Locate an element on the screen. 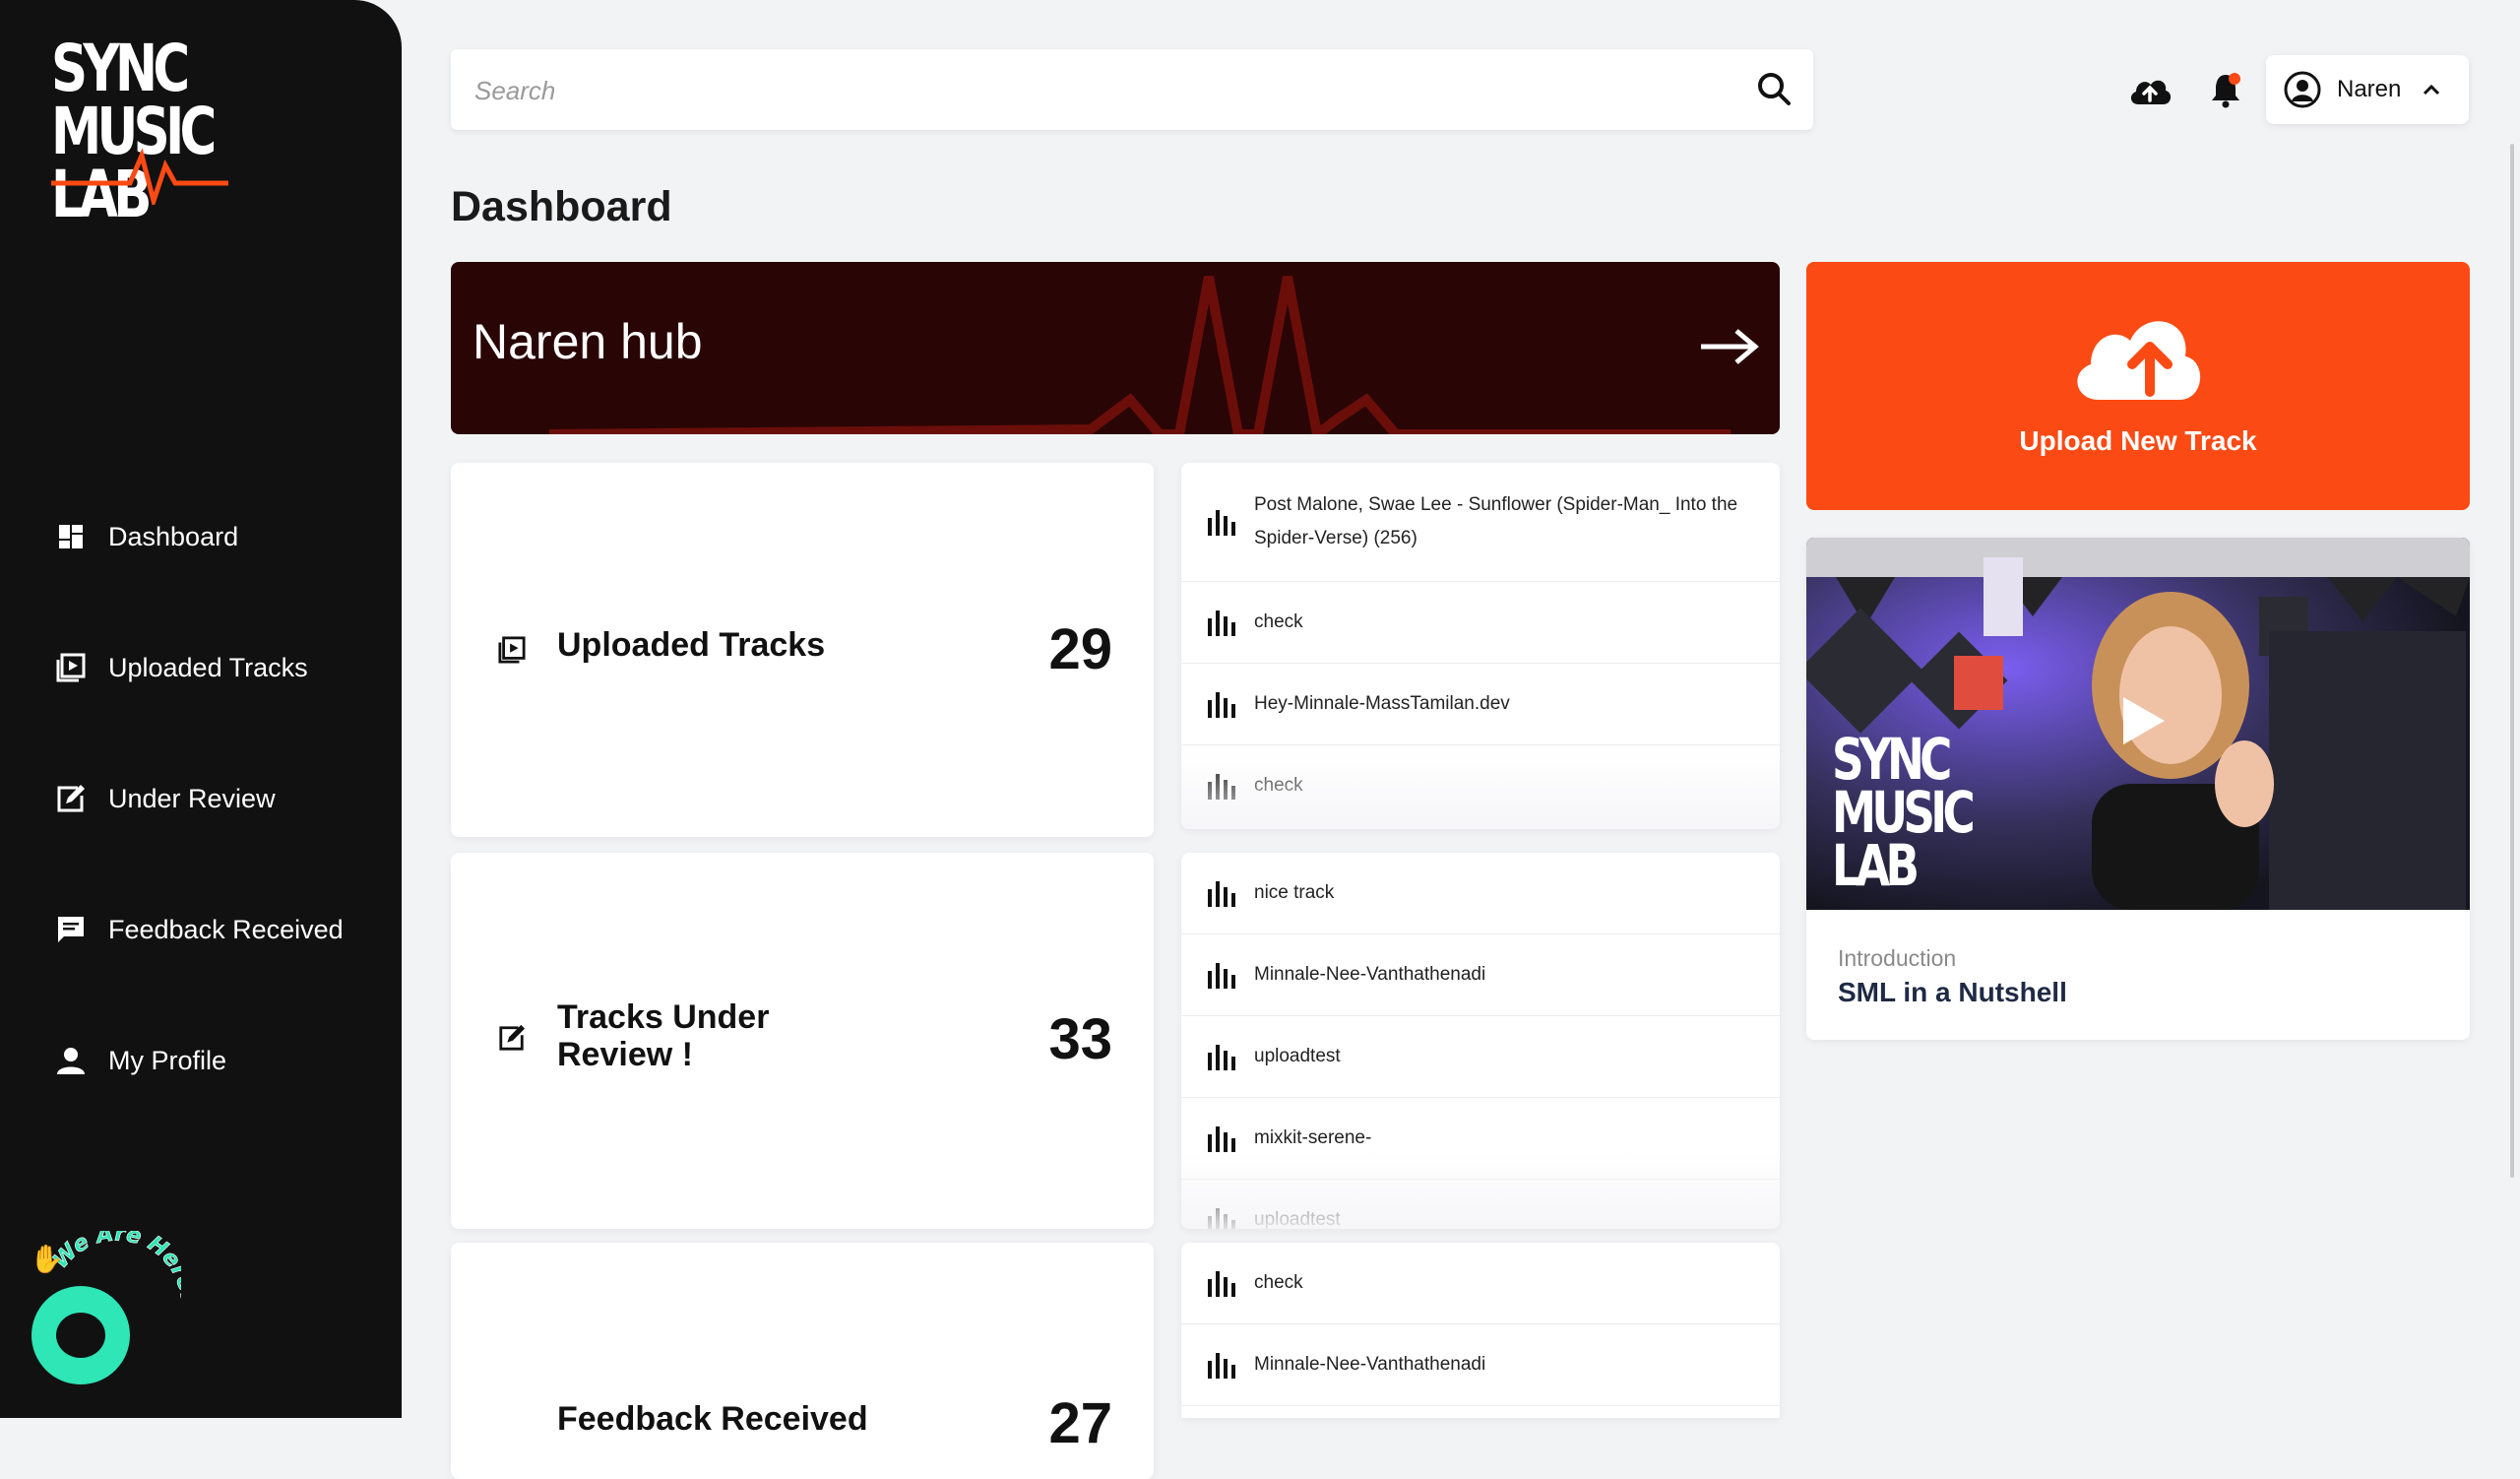  chevron-up-icon is located at coordinates (2432, 90).